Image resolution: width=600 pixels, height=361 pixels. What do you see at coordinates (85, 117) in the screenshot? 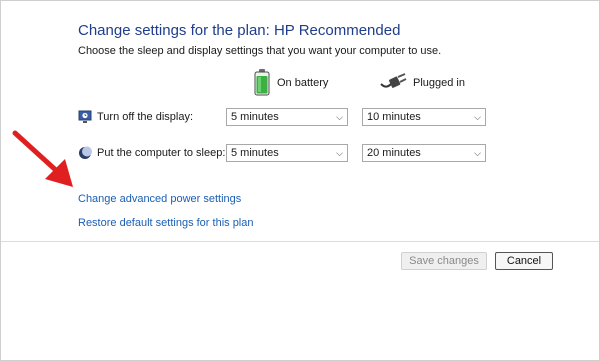
I see `display-icon` at bounding box center [85, 117].